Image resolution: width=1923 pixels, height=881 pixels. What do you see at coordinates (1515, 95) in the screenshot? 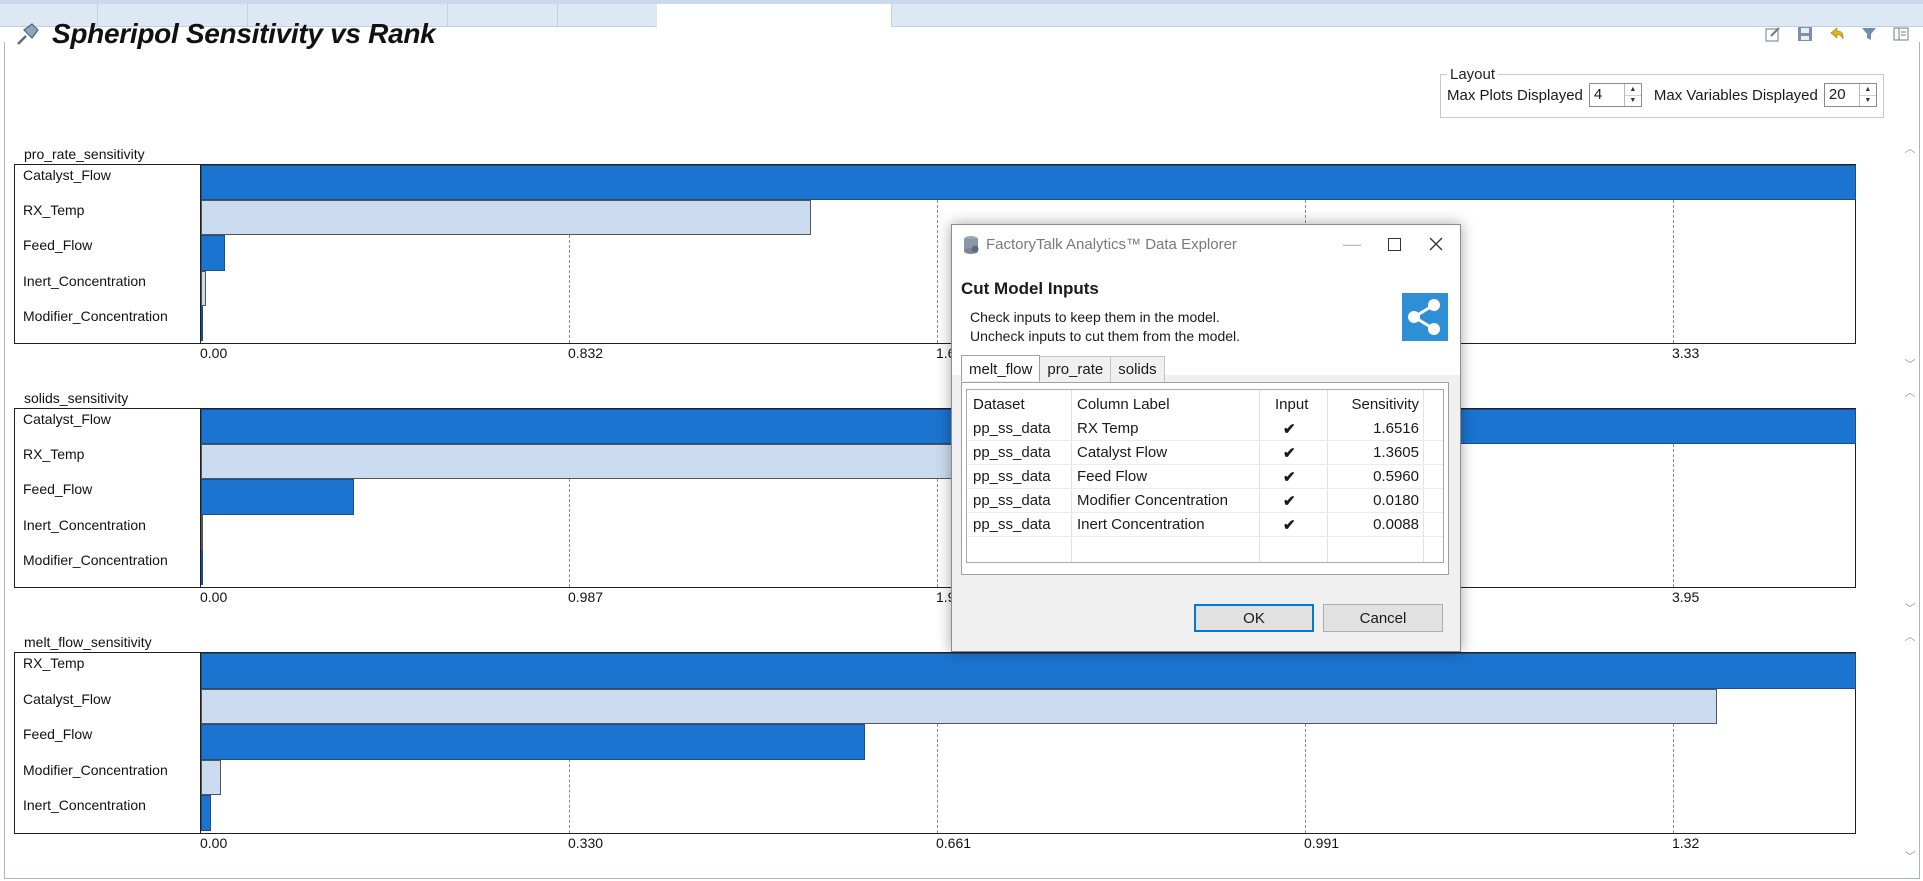
I see `max-plots-label: Max Plots Displayed` at bounding box center [1515, 95].